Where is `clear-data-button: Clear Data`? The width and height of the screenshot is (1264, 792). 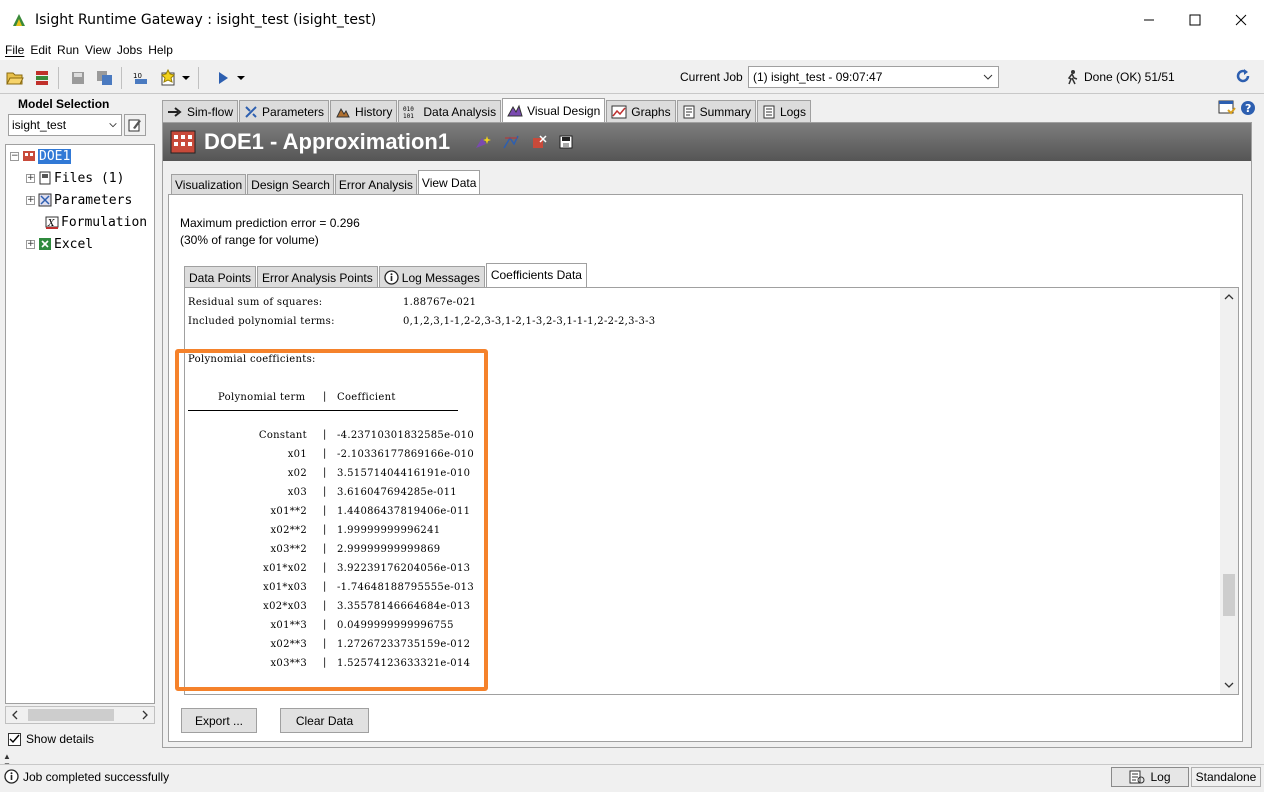 clear-data-button: Clear Data is located at coordinates (324, 720).